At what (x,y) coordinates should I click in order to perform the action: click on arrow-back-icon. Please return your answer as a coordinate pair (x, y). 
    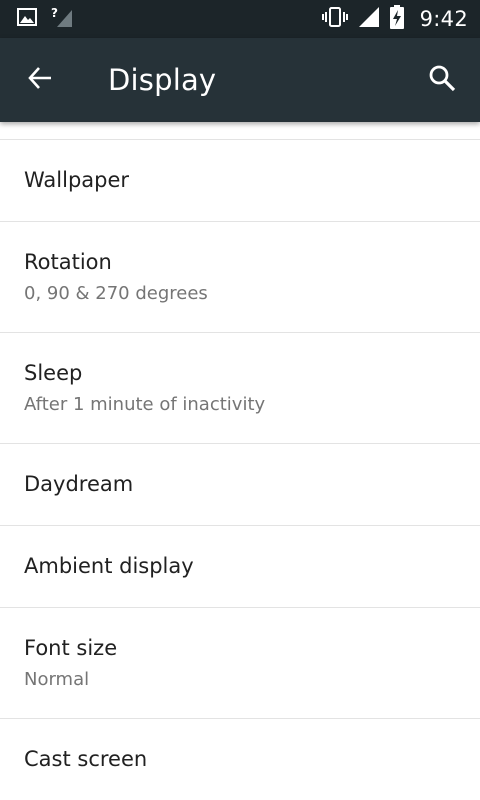
    Looking at the image, I should click on (40, 80).